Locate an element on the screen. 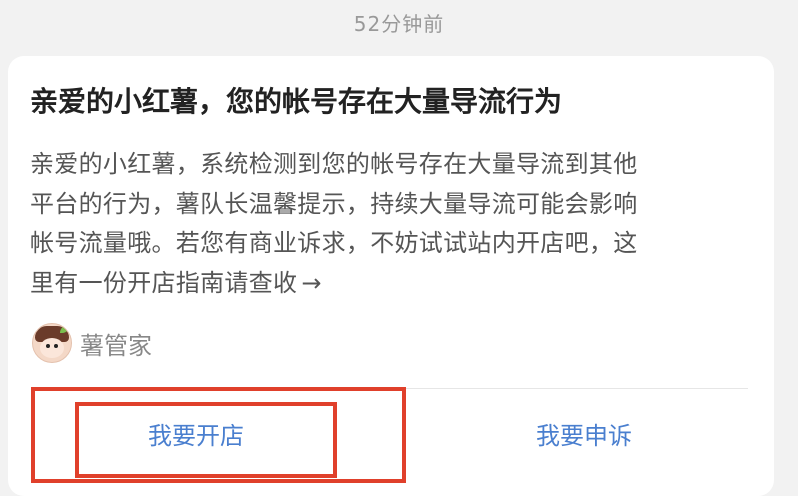 The height and width of the screenshot is (496, 798). body-line: 帐号流量哦。若您有商业诉求，不妨试试站内开店吧，这 is located at coordinates (334, 243).